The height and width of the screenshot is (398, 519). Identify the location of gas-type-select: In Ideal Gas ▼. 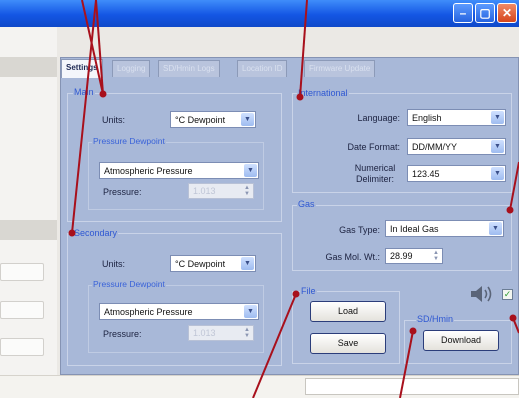
(444, 228).